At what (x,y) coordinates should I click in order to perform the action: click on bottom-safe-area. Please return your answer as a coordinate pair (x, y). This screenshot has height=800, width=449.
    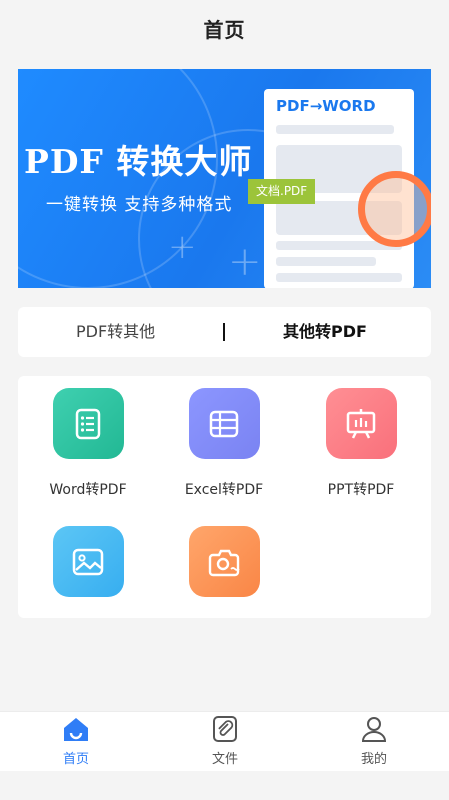
    Looking at the image, I should click on (224, 785).